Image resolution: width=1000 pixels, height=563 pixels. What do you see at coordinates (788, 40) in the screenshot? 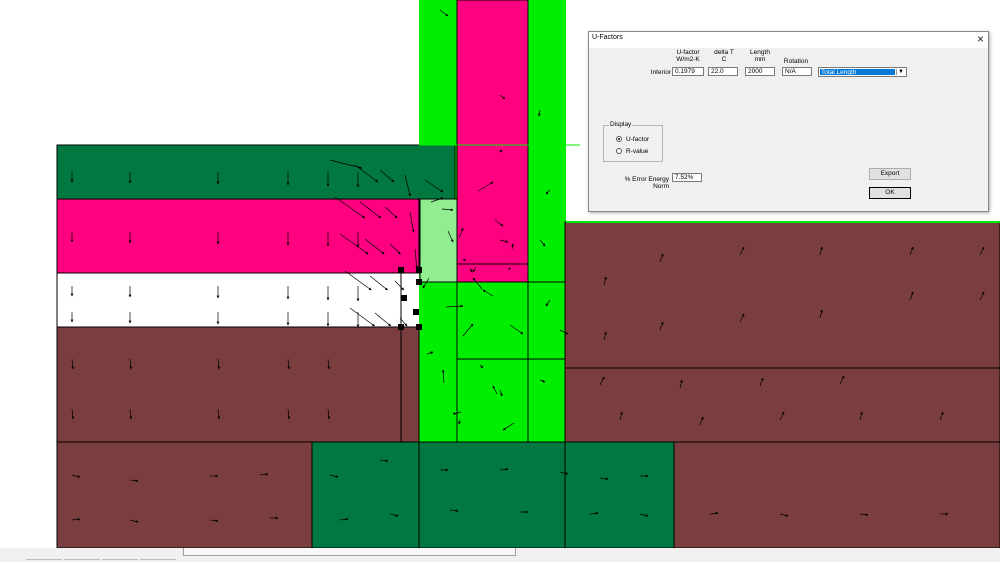
I see `dialog-titlebar: U-Factors ×` at bounding box center [788, 40].